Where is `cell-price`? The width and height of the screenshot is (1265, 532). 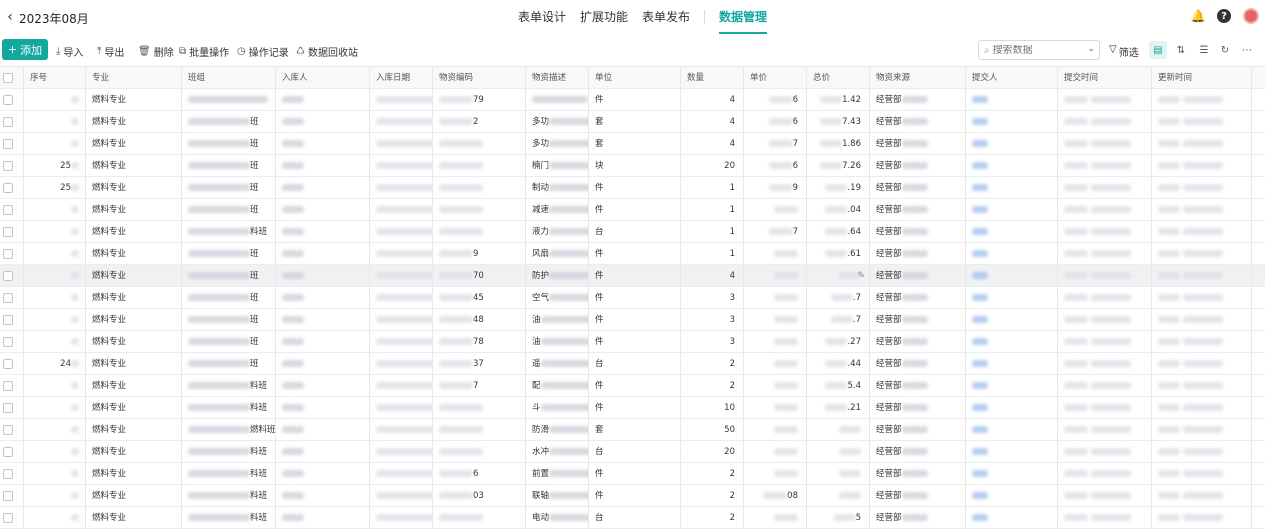 cell-price is located at coordinates (775, 254).